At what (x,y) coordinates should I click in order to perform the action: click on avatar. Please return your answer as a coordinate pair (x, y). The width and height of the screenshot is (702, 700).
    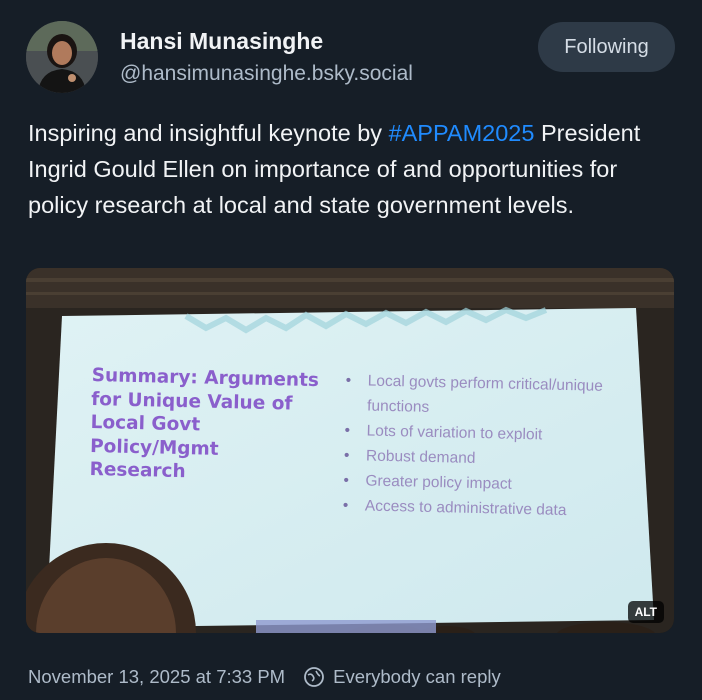
    Looking at the image, I should click on (62, 57).